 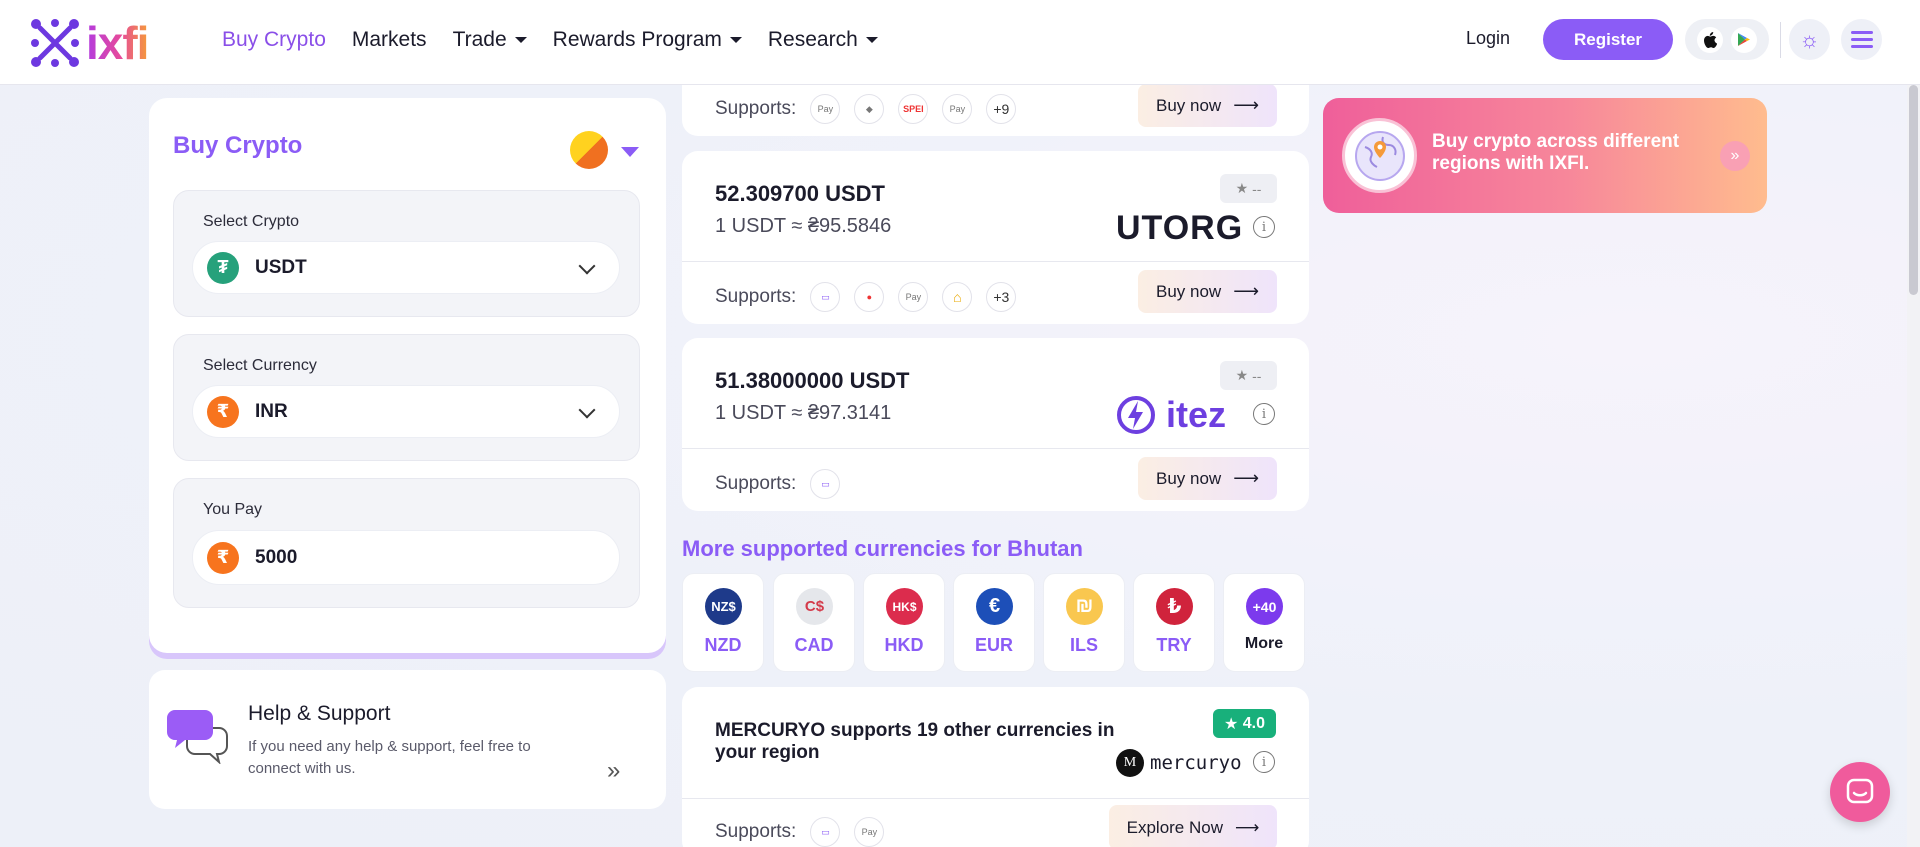 What do you see at coordinates (276, 557) in the screenshot?
I see `pay-amount-value: 5000` at bounding box center [276, 557].